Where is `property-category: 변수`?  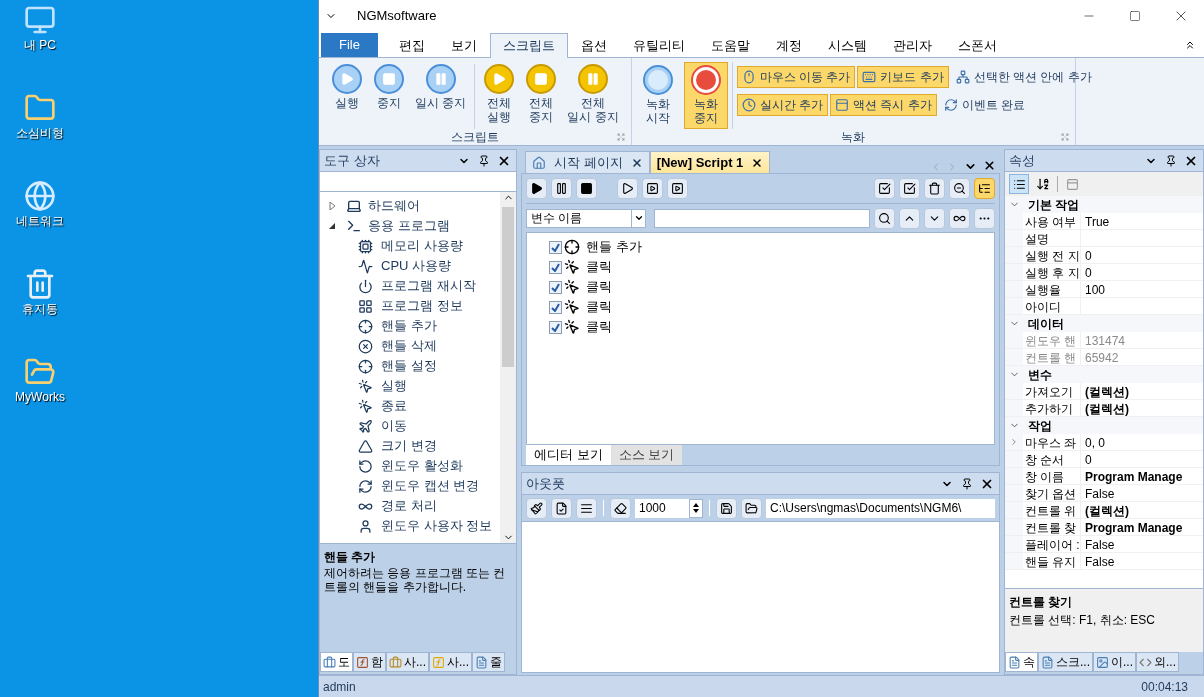
property-category: 변수 is located at coordinates (1104, 374).